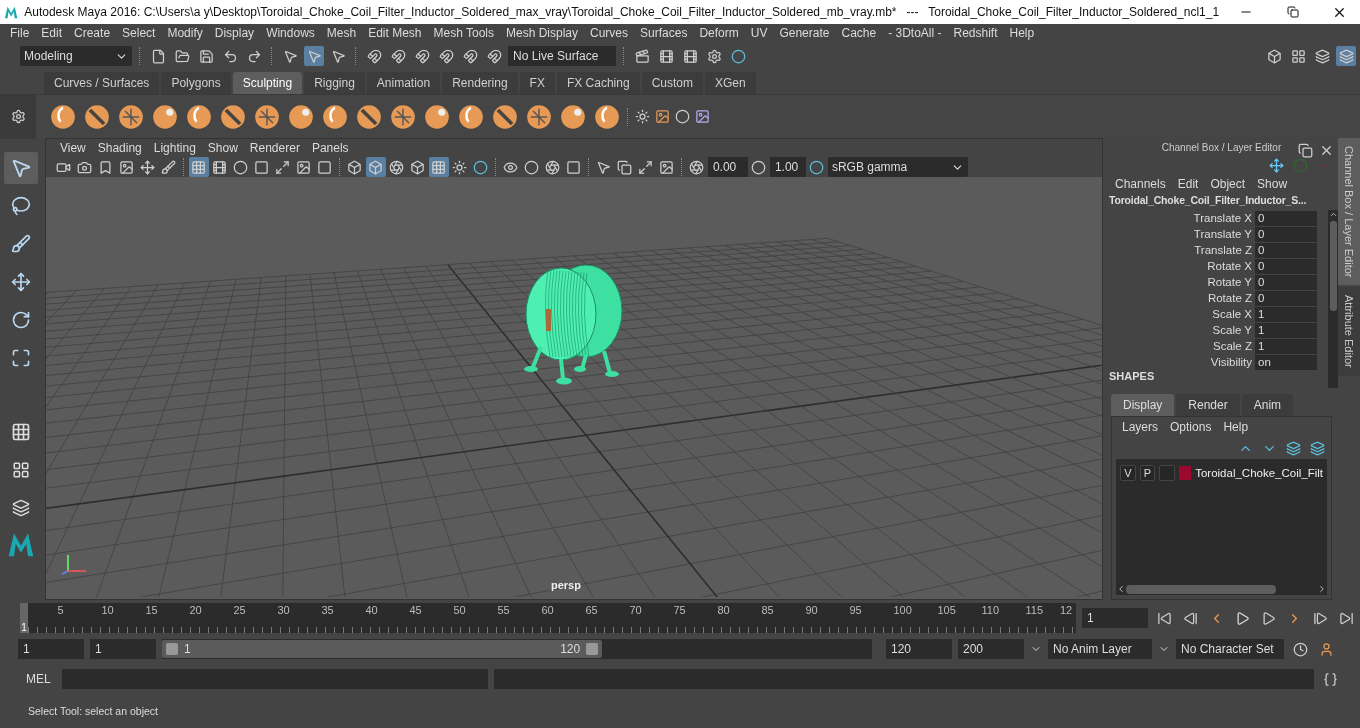 Image resolution: width=1360 pixels, height=728 pixels. I want to click on channel-box-icon, so click(1346, 56).